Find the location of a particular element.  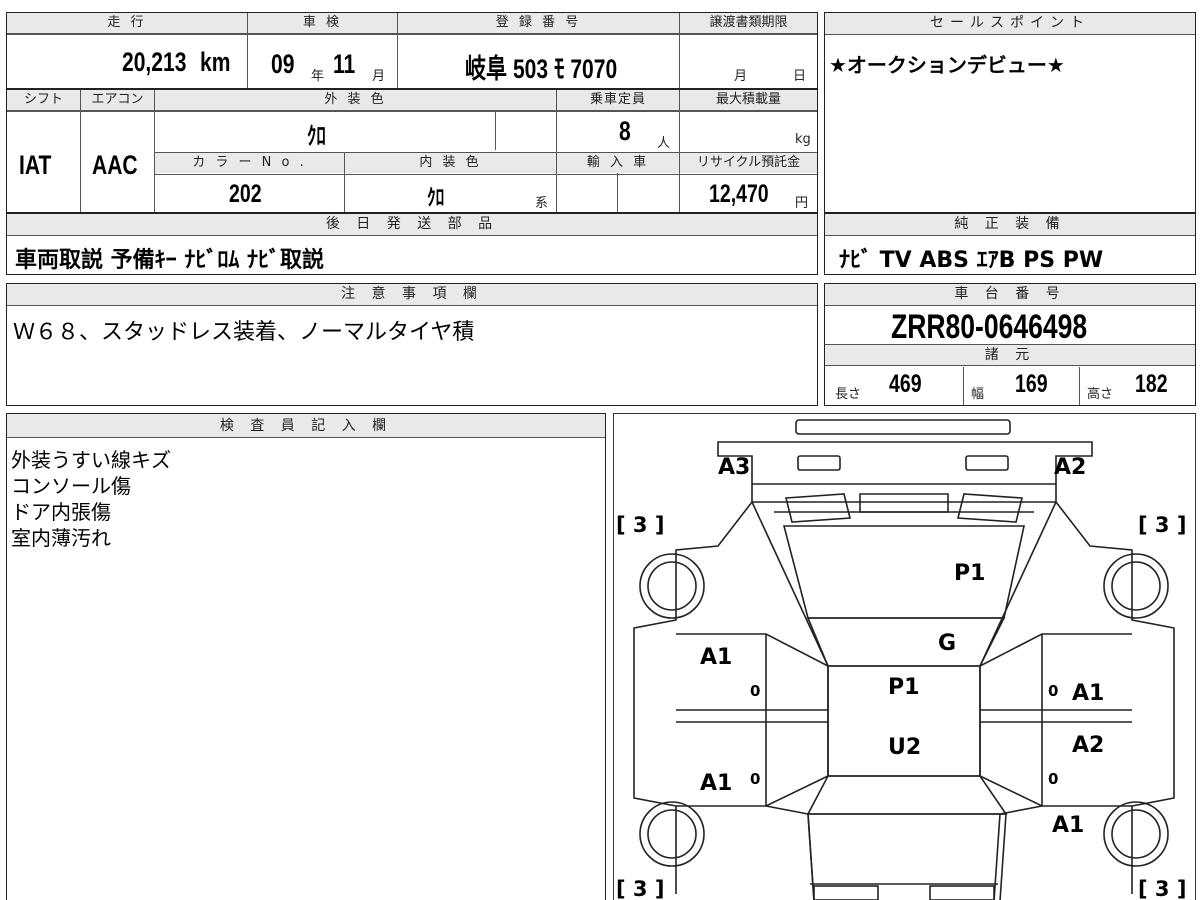

shaken-month: 11 is located at coordinates (344, 64).